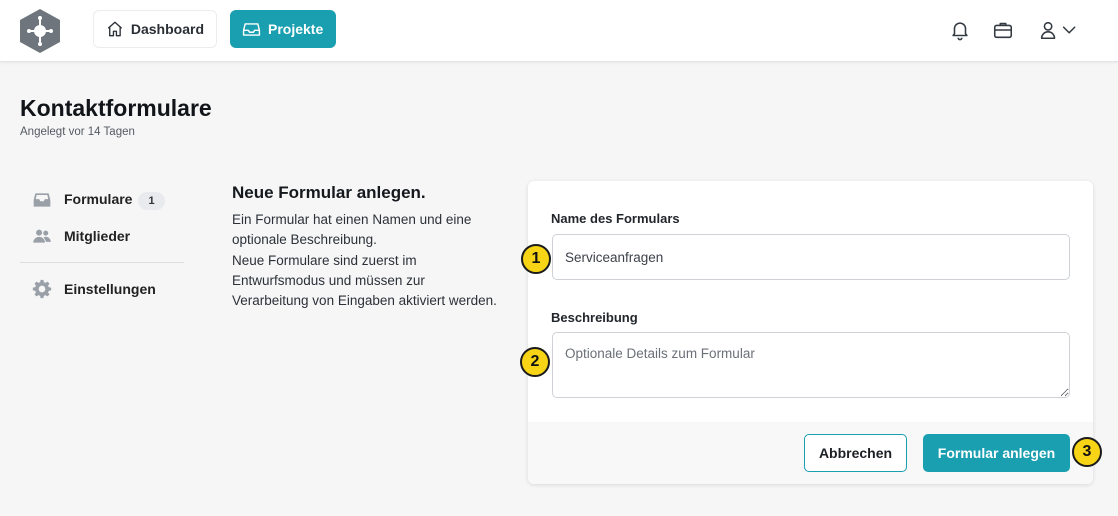 This screenshot has width=1118, height=516. I want to click on user-menu, so click(1060, 30).